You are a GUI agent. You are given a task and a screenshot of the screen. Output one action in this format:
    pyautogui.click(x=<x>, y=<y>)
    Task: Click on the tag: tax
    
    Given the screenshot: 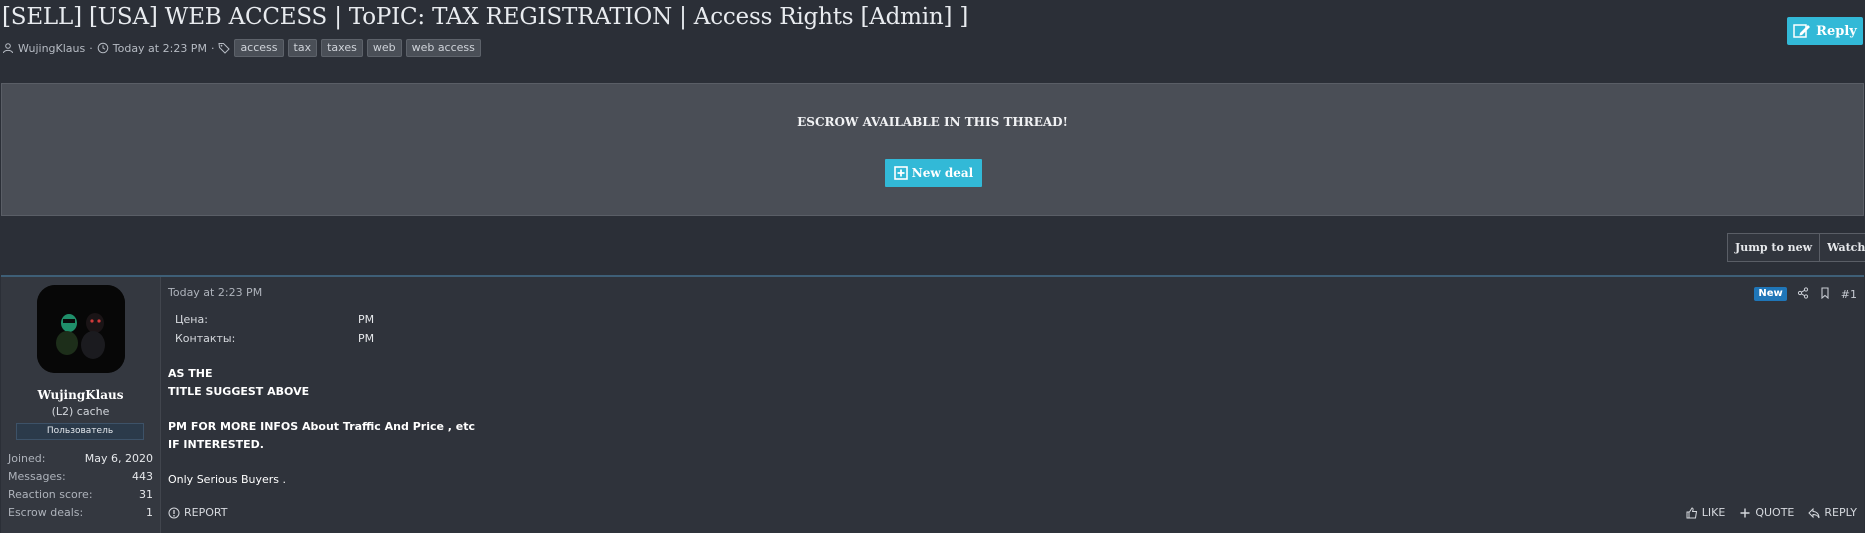 What is the action you would take?
    pyautogui.click(x=302, y=48)
    